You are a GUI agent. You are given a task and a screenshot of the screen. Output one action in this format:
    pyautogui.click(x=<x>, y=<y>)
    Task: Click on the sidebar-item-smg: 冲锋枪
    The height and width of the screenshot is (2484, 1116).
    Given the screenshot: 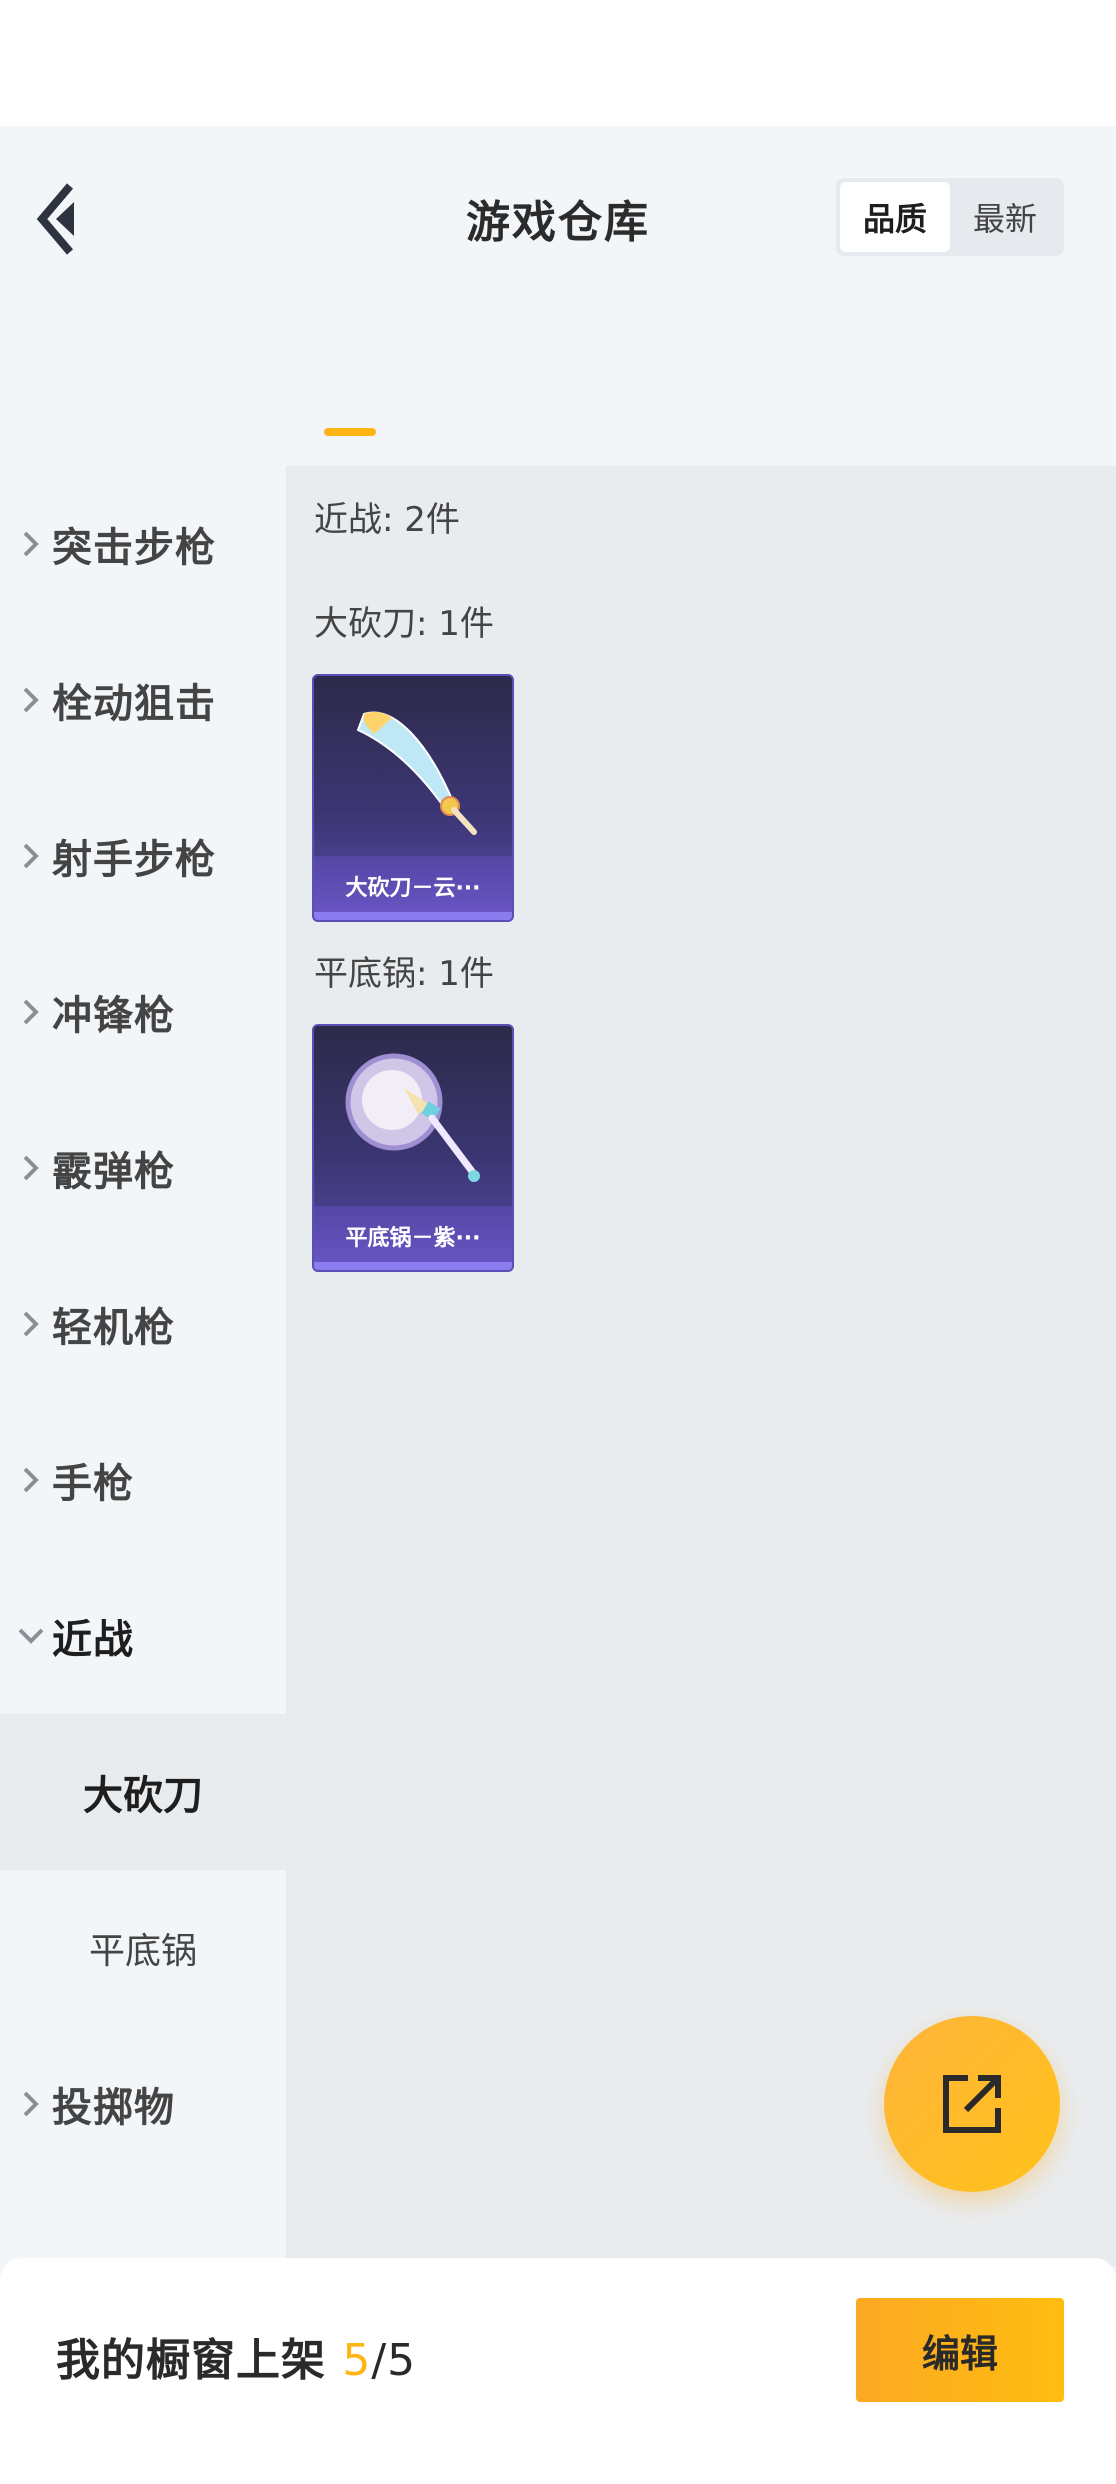 What is the action you would take?
    pyautogui.click(x=143, y=1012)
    